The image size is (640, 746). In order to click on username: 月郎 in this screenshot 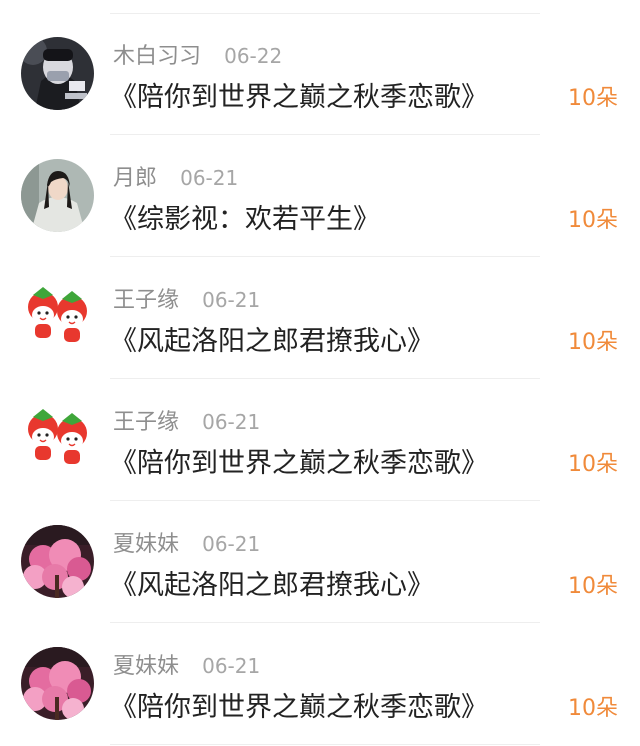, I will do `click(135, 178)`.